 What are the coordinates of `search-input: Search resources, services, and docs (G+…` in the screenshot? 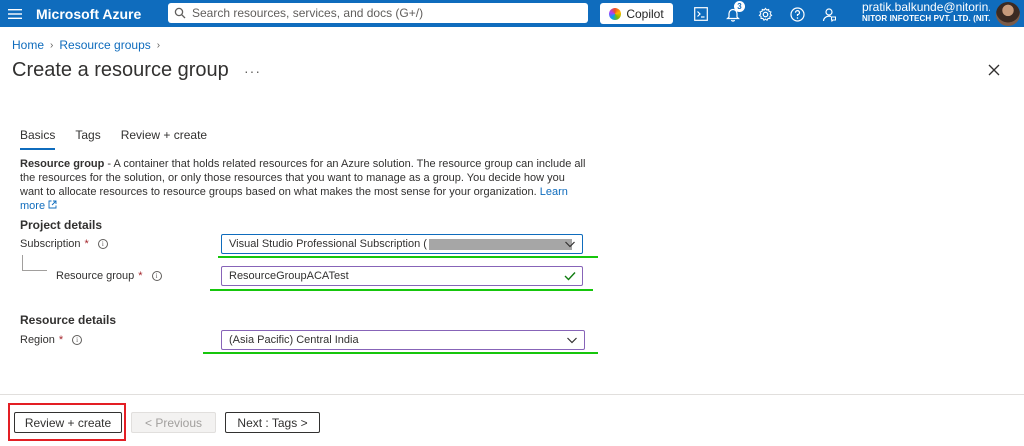 It's located at (378, 13).